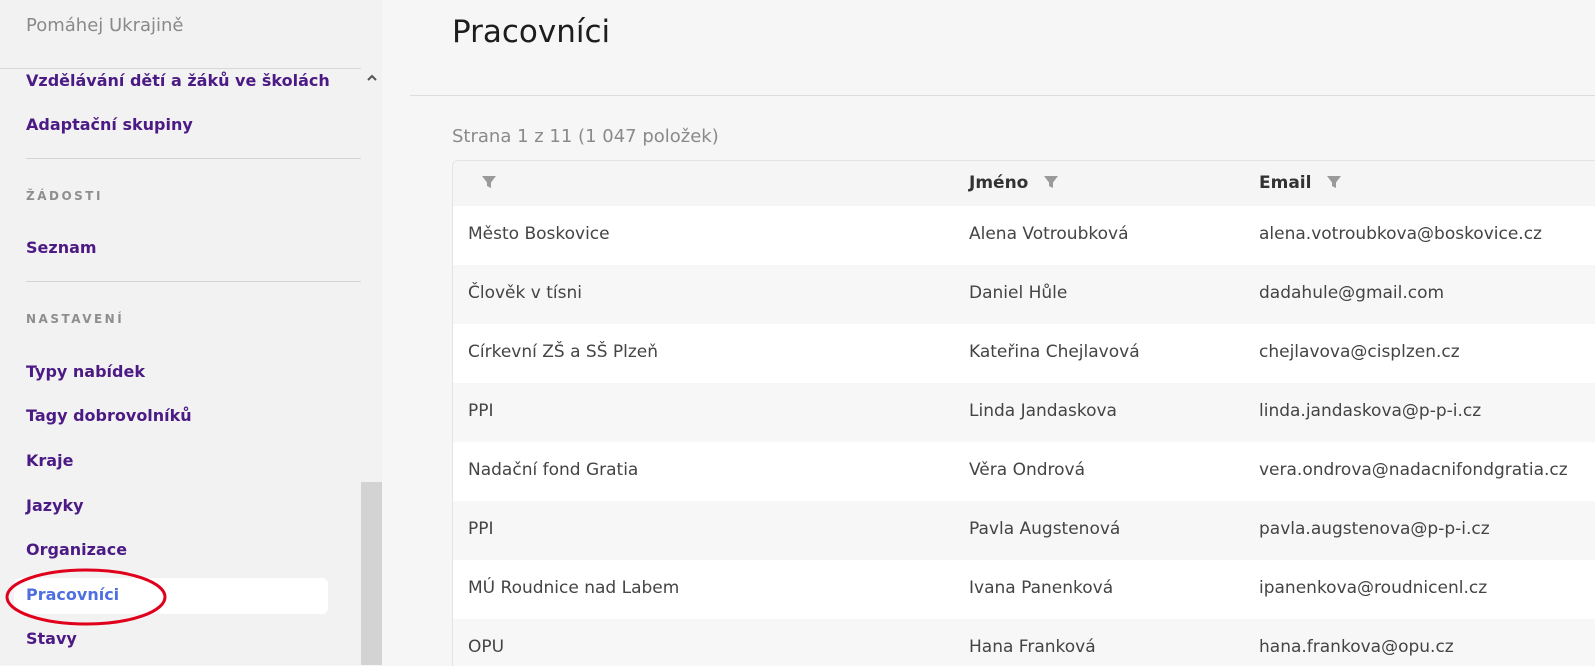  What do you see at coordinates (1374, 529) in the screenshot?
I see `cell-email: pavla.augstenova@p-p-i.cz` at bounding box center [1374, 529].